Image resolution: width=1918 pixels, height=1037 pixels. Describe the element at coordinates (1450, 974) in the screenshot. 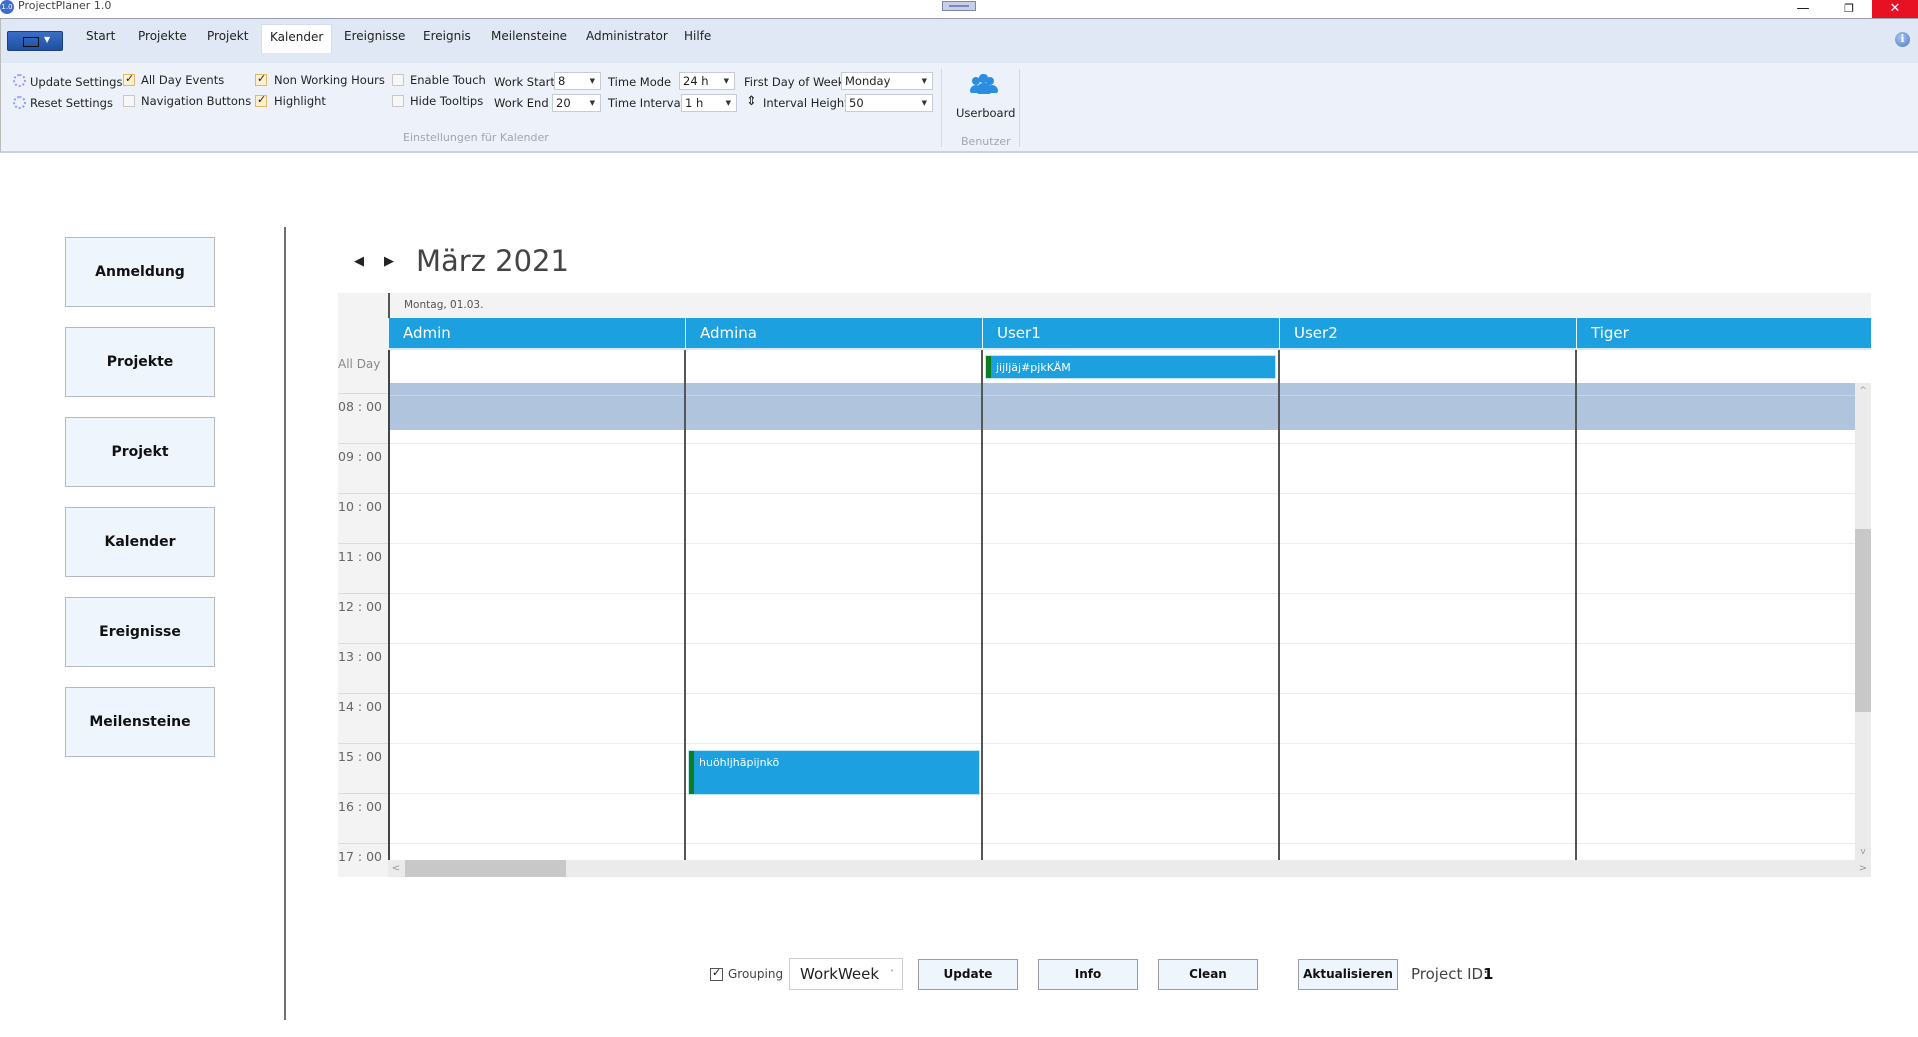

I see `project-id-label: Project ID:` at that location.